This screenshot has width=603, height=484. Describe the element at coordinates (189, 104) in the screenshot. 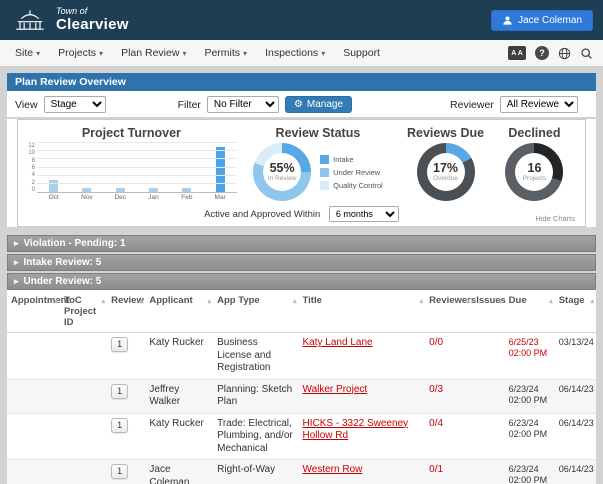

I see `filter-label: Filter` at that location.